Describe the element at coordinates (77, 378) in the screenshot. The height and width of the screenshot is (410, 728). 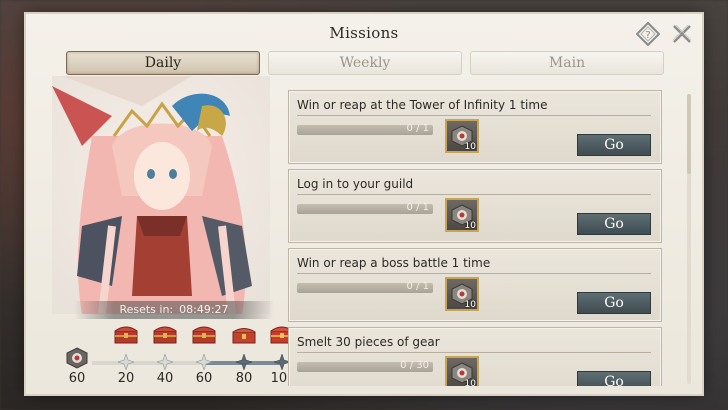
I see `current-points: 60` at that location.